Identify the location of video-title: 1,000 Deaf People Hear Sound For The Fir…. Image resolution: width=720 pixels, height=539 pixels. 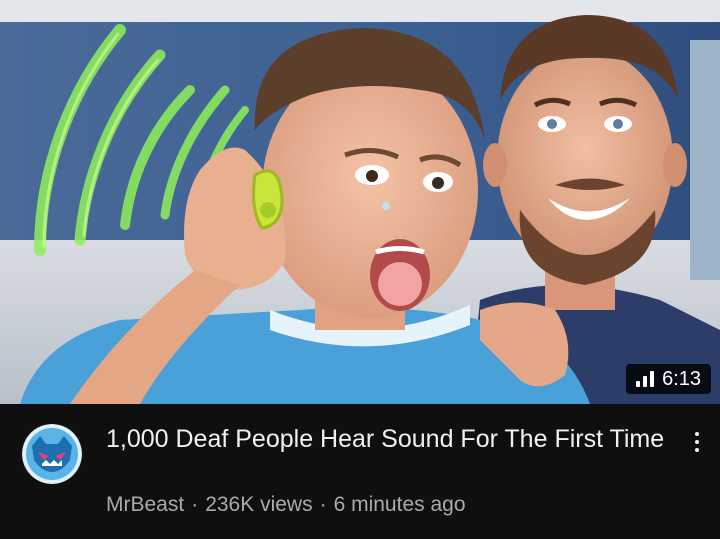
(391, 439).